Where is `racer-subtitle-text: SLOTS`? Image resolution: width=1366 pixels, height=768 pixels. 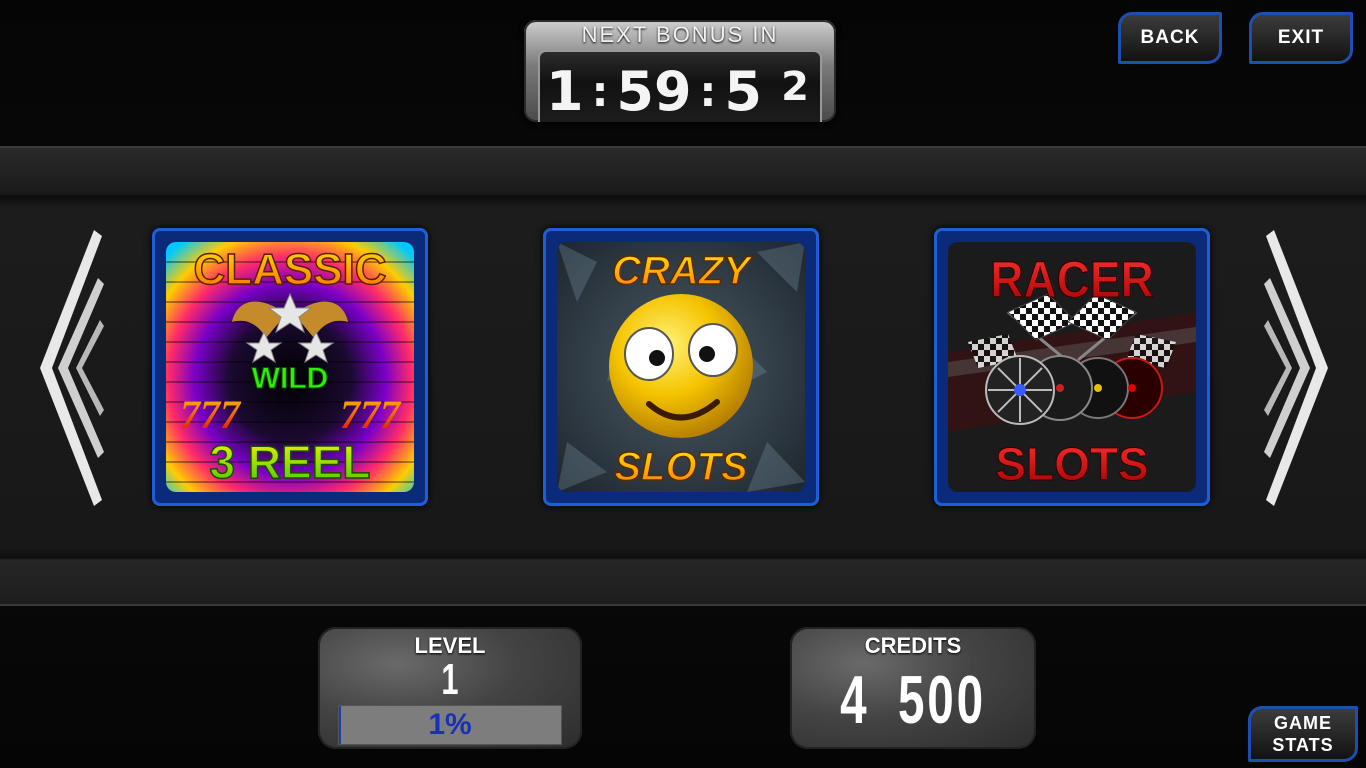
racer-subtitle-text: SLOTS is located at coordinates (1071, 464).